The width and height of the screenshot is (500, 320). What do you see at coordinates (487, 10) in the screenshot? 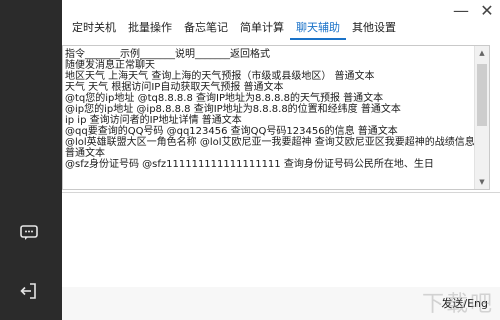
I see `close-button: ✕` at bounding box center [487, 10].